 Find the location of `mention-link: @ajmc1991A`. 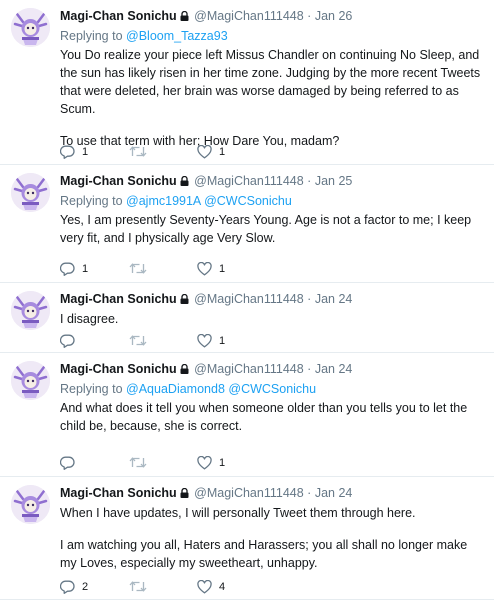

mention-link: @ajmc1991A is located at coordinates (163, 201).